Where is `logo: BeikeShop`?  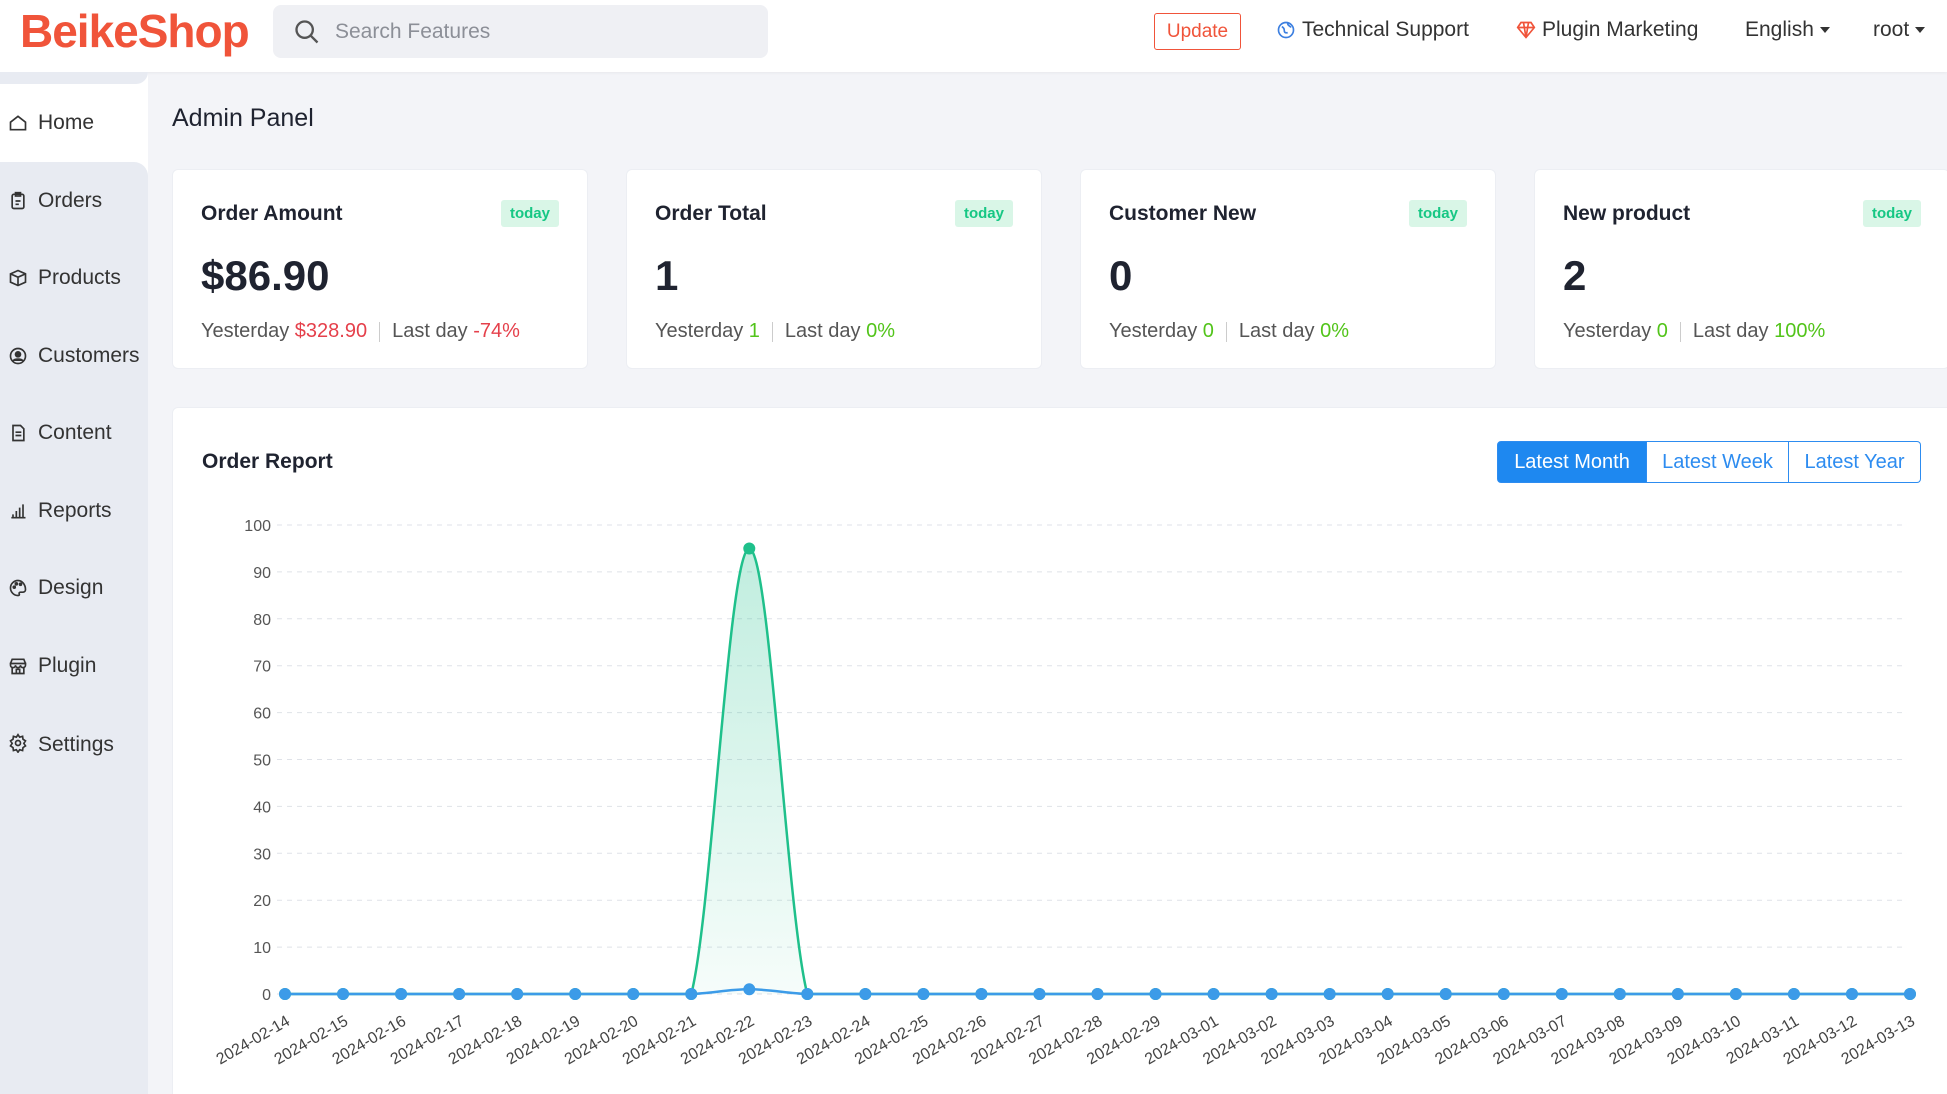 logo: BeikeShop is located at coordinates (135, 31).